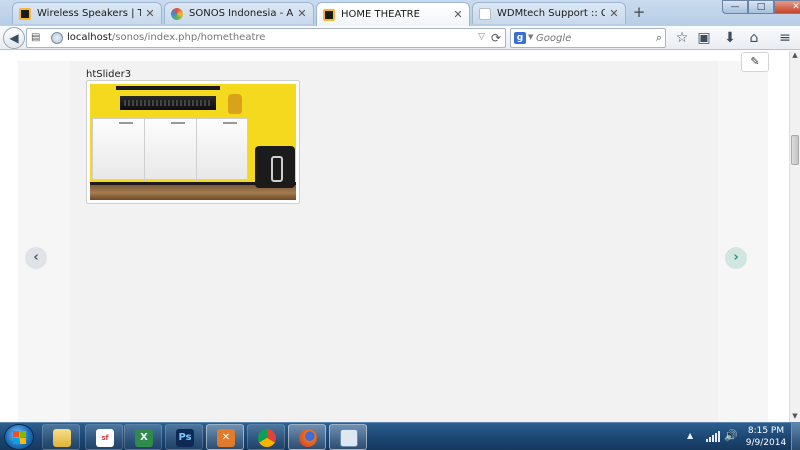  What do you see at coordinates (57, 38) in the screenshot?
I see `globe-icon` at bounding box center [57, 38].